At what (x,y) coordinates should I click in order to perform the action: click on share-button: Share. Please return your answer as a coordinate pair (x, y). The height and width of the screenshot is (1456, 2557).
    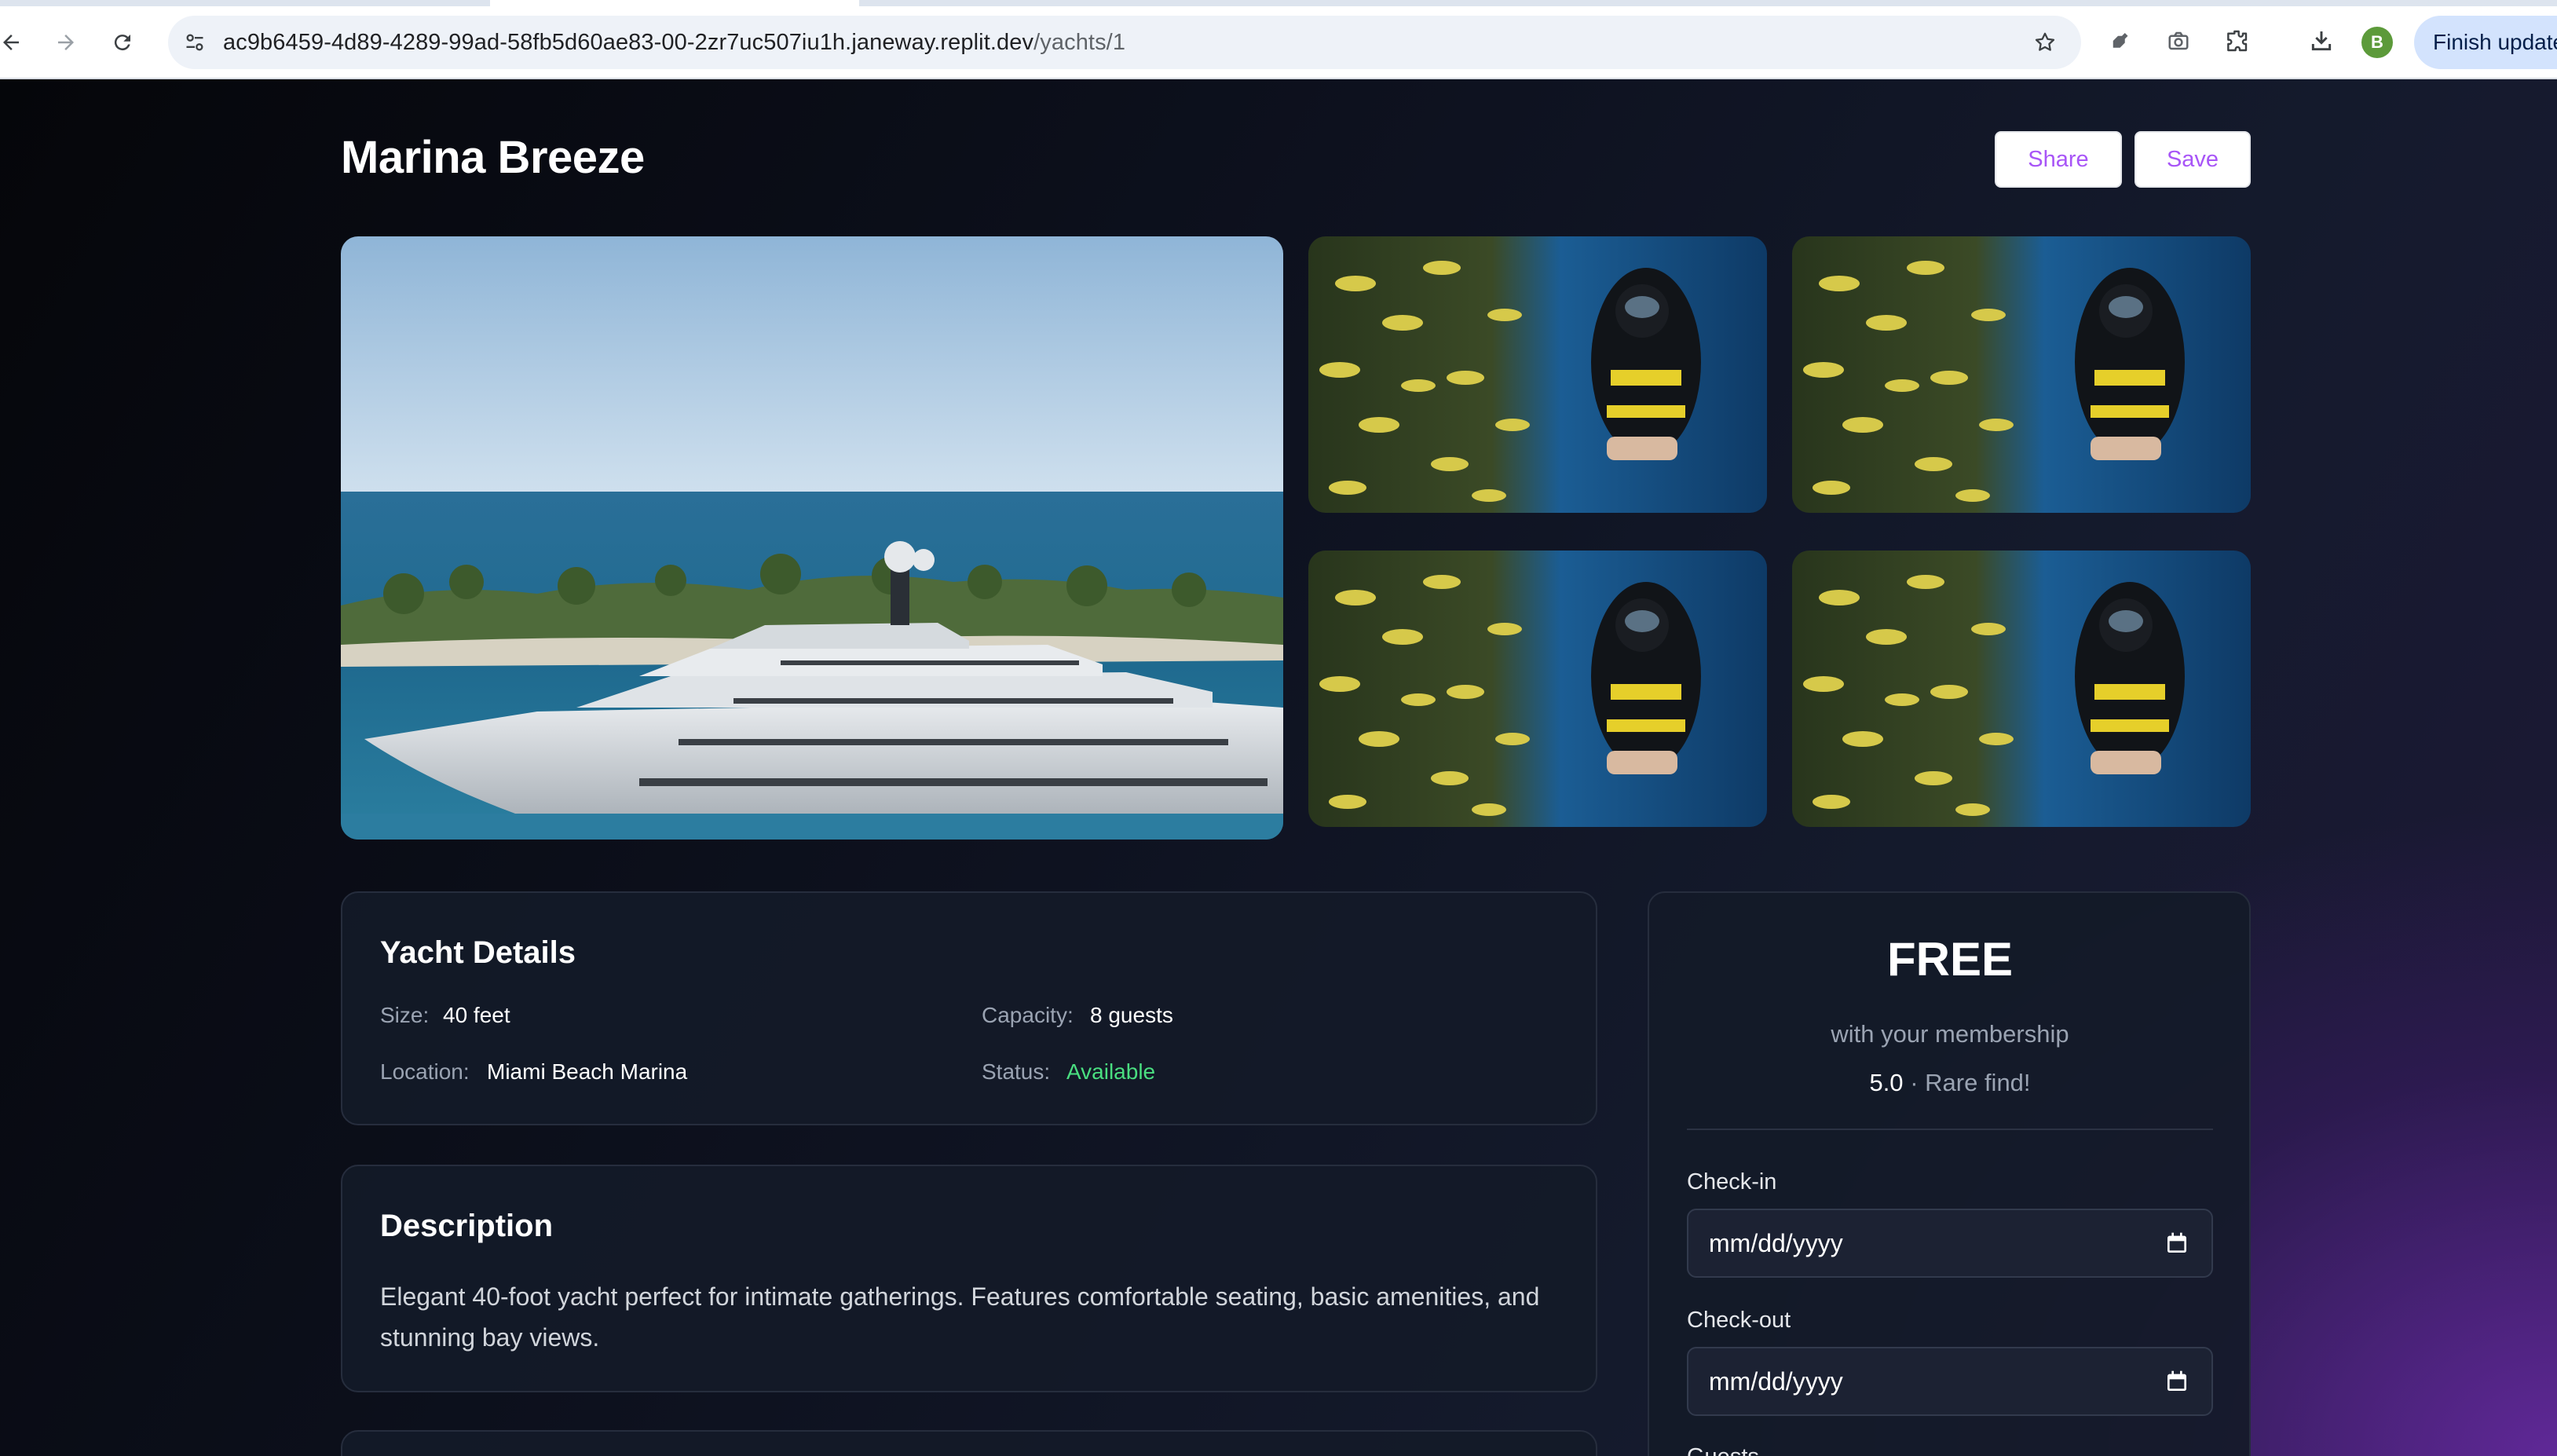
    Looking at the image, I should click on (2058, 159).